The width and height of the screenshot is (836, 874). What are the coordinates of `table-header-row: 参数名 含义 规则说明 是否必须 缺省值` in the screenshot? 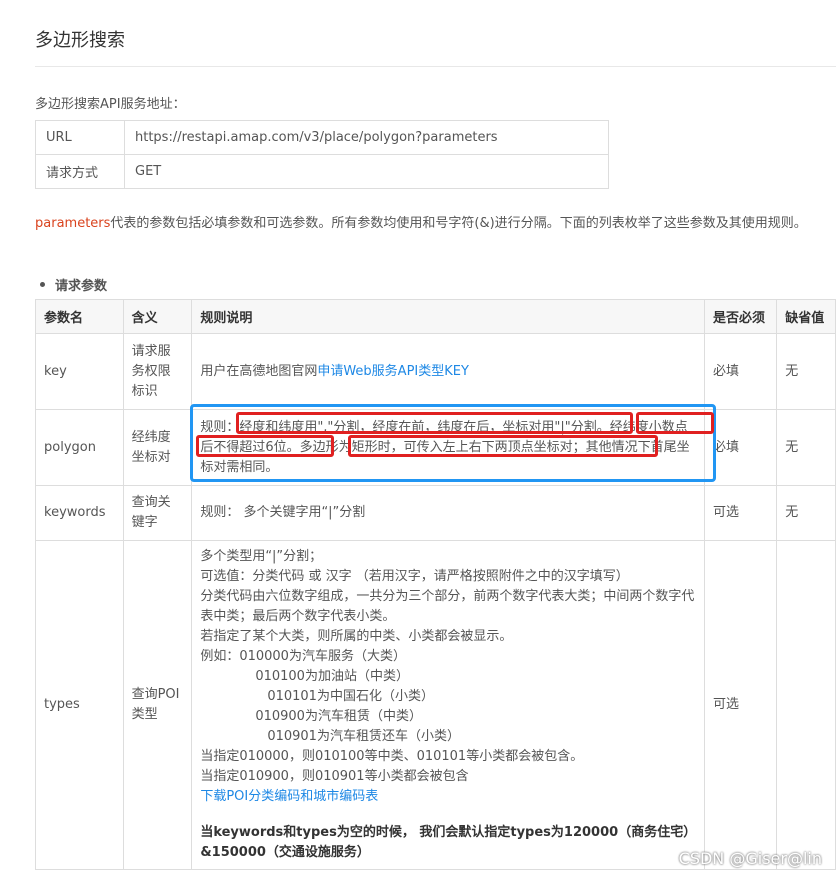 It's located at (435, 316).